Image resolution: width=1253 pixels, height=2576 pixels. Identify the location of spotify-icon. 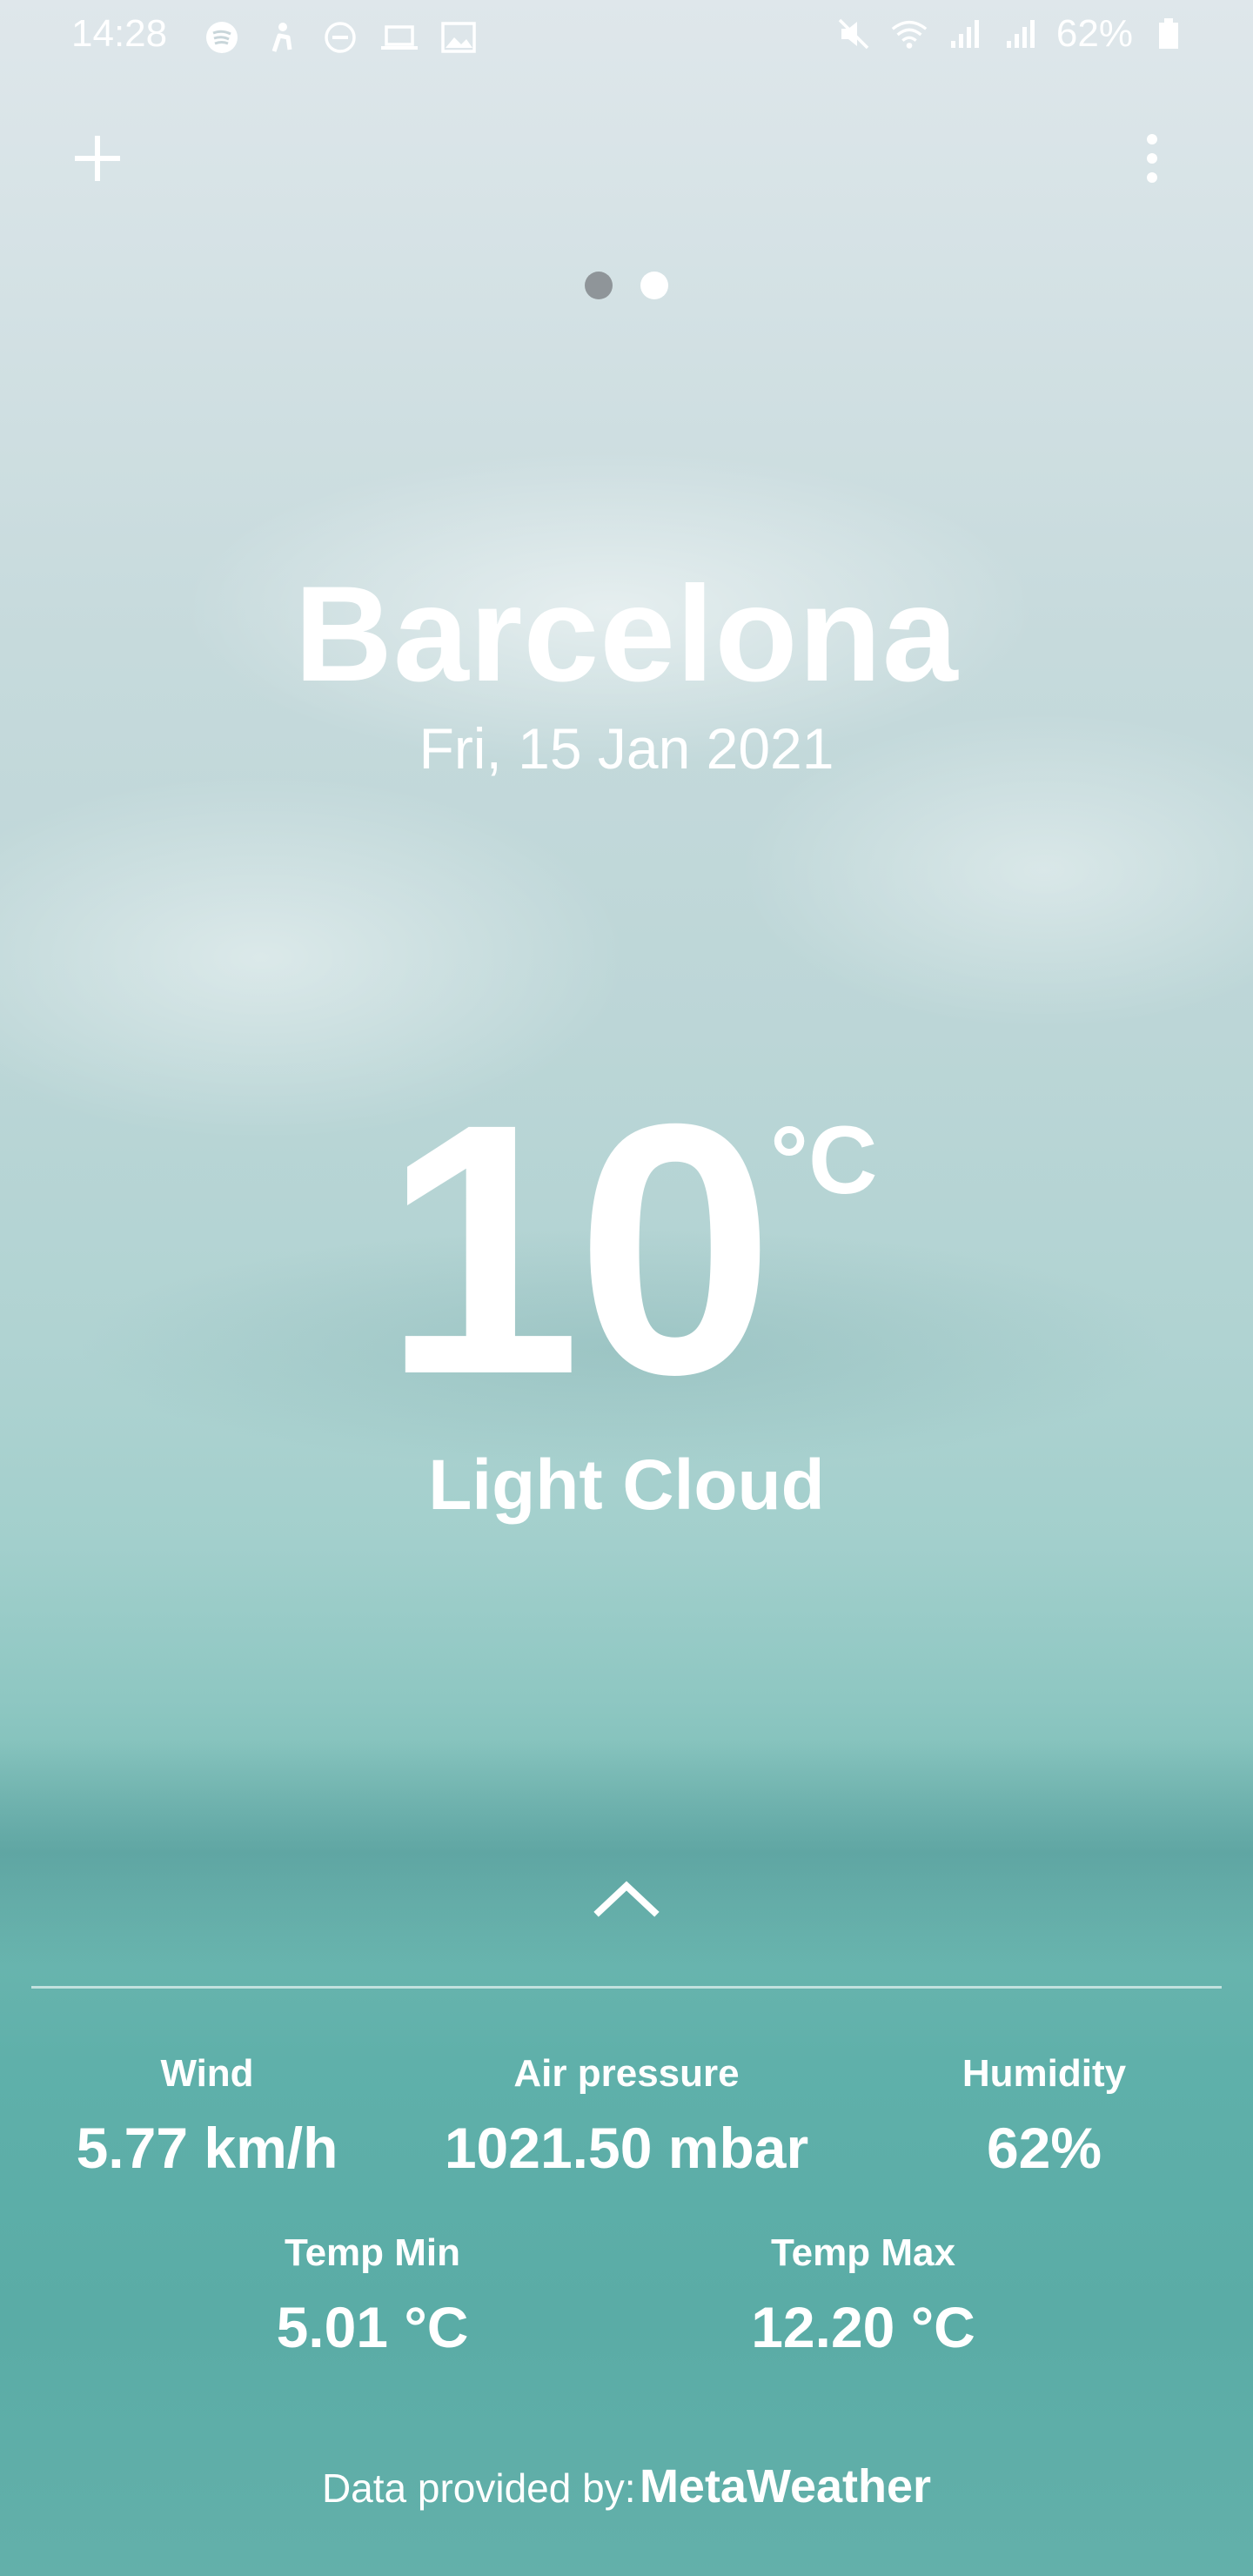
(222, 37).